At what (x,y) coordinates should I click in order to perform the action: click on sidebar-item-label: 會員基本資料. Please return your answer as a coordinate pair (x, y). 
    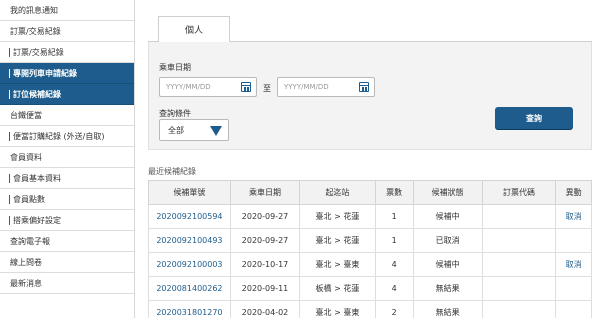
    Looking at the image, I should click on (37, 178).